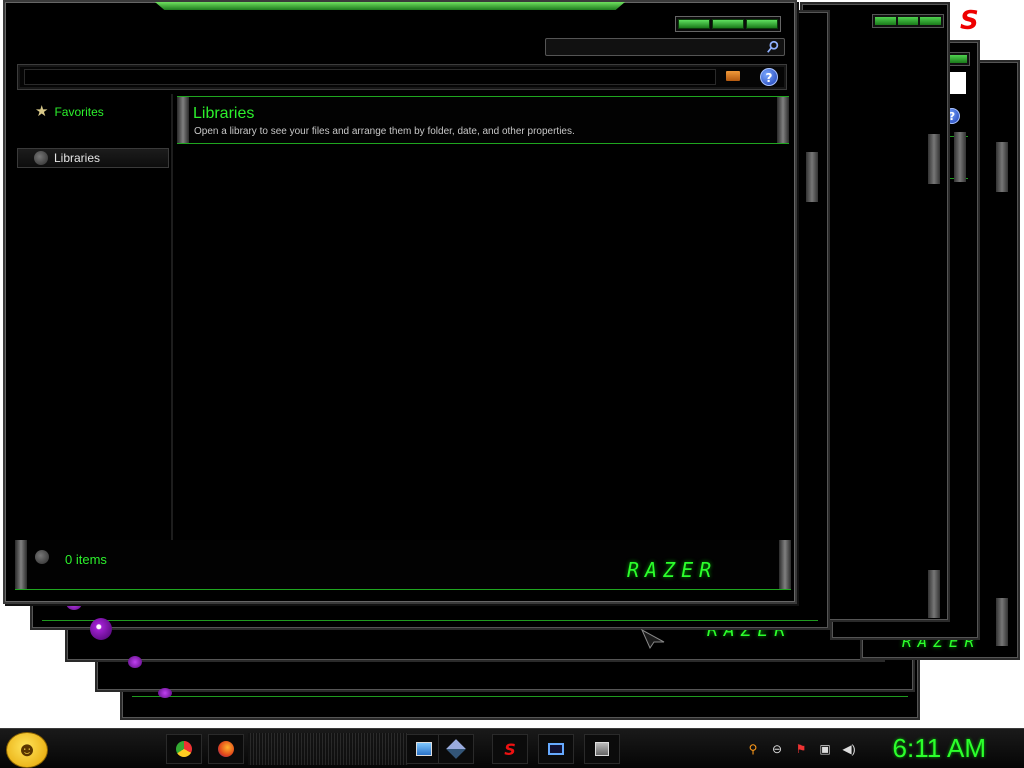 The width and height of the screenshot is (1024, 768). What do you see at coordinates (556, 749) in the screenshot?
I see `window-app-icon` at bounding box center [556, 749].